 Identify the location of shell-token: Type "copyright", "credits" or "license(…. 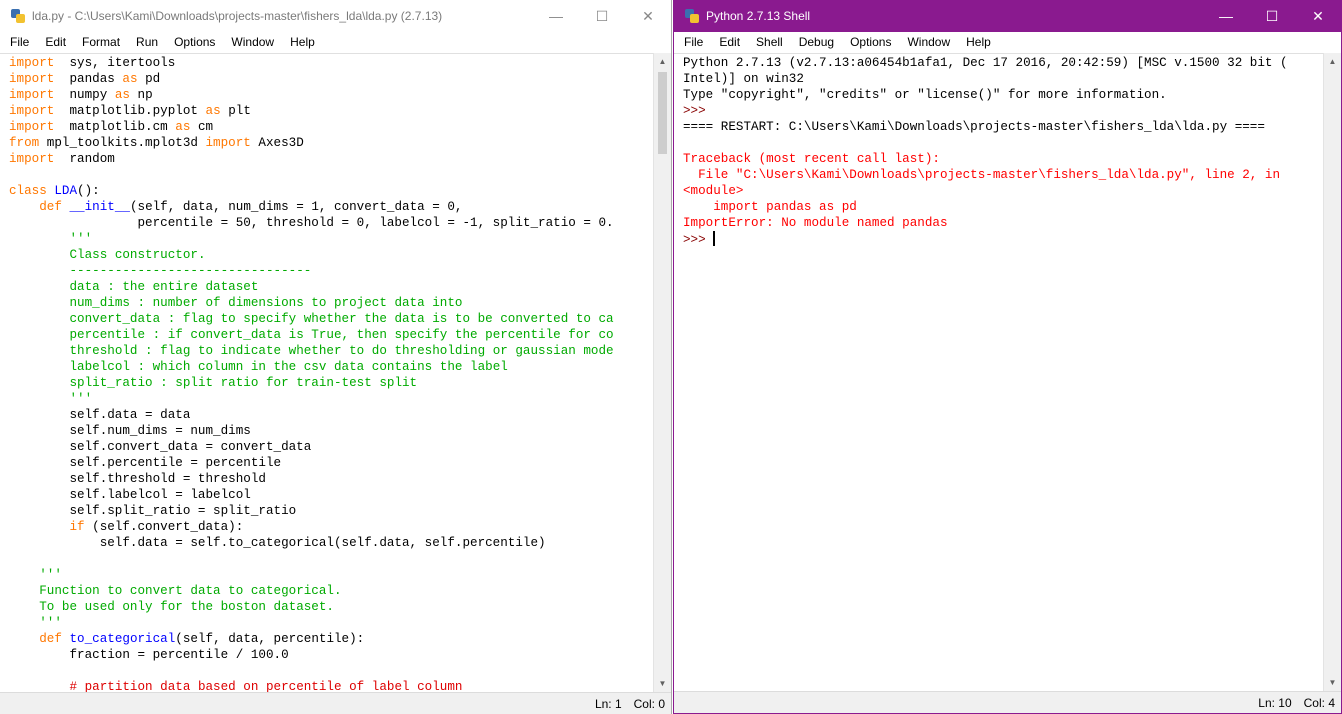
(925, 95).